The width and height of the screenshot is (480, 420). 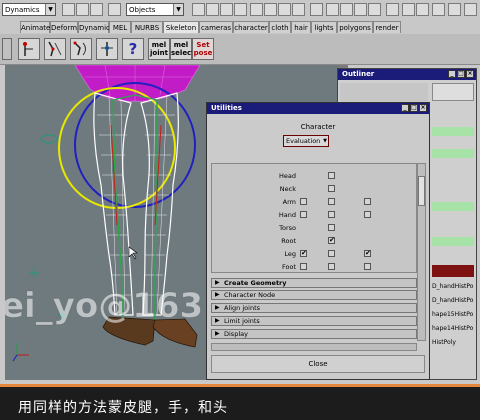 I want to click on insert-joint-icon, so click(x=107, y=49).